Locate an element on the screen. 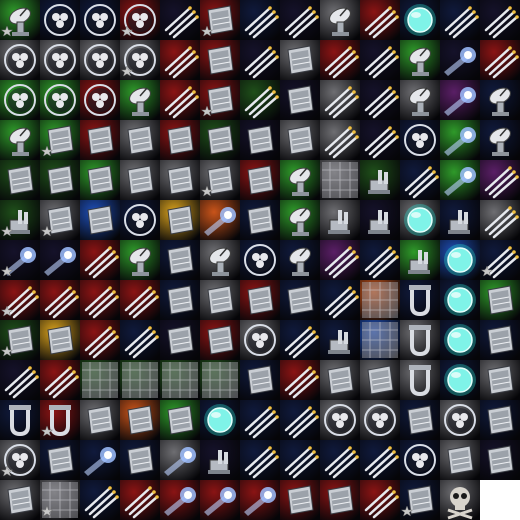  skull-emblem-icon is located at coordinates (460, 500).